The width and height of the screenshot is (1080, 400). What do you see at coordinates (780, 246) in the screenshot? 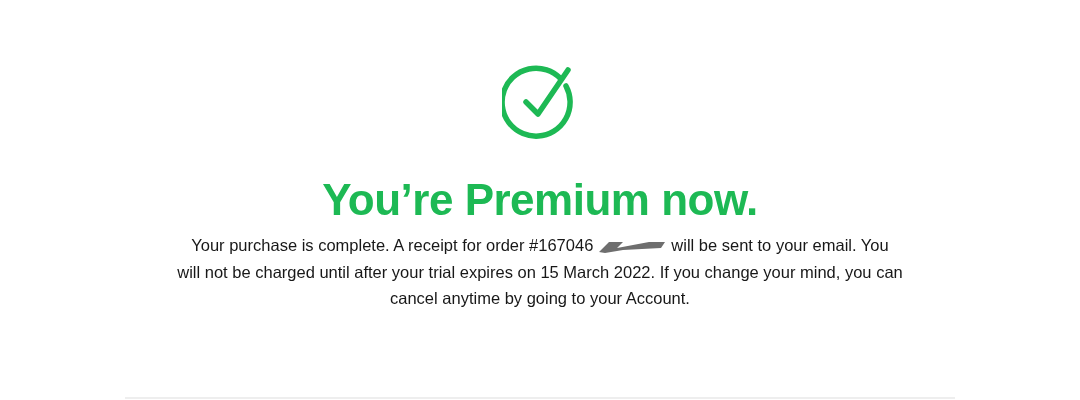
I see `message-text: will be sent to your email. You` at bounding box center [780, 246].